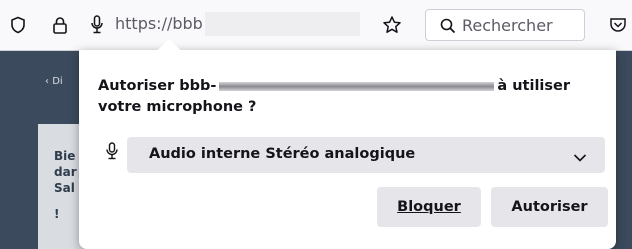  What do you see at coordinates (97, 25) in the screenshot?
I see `microphone-permission-icon` at bounding box center [97, 25].